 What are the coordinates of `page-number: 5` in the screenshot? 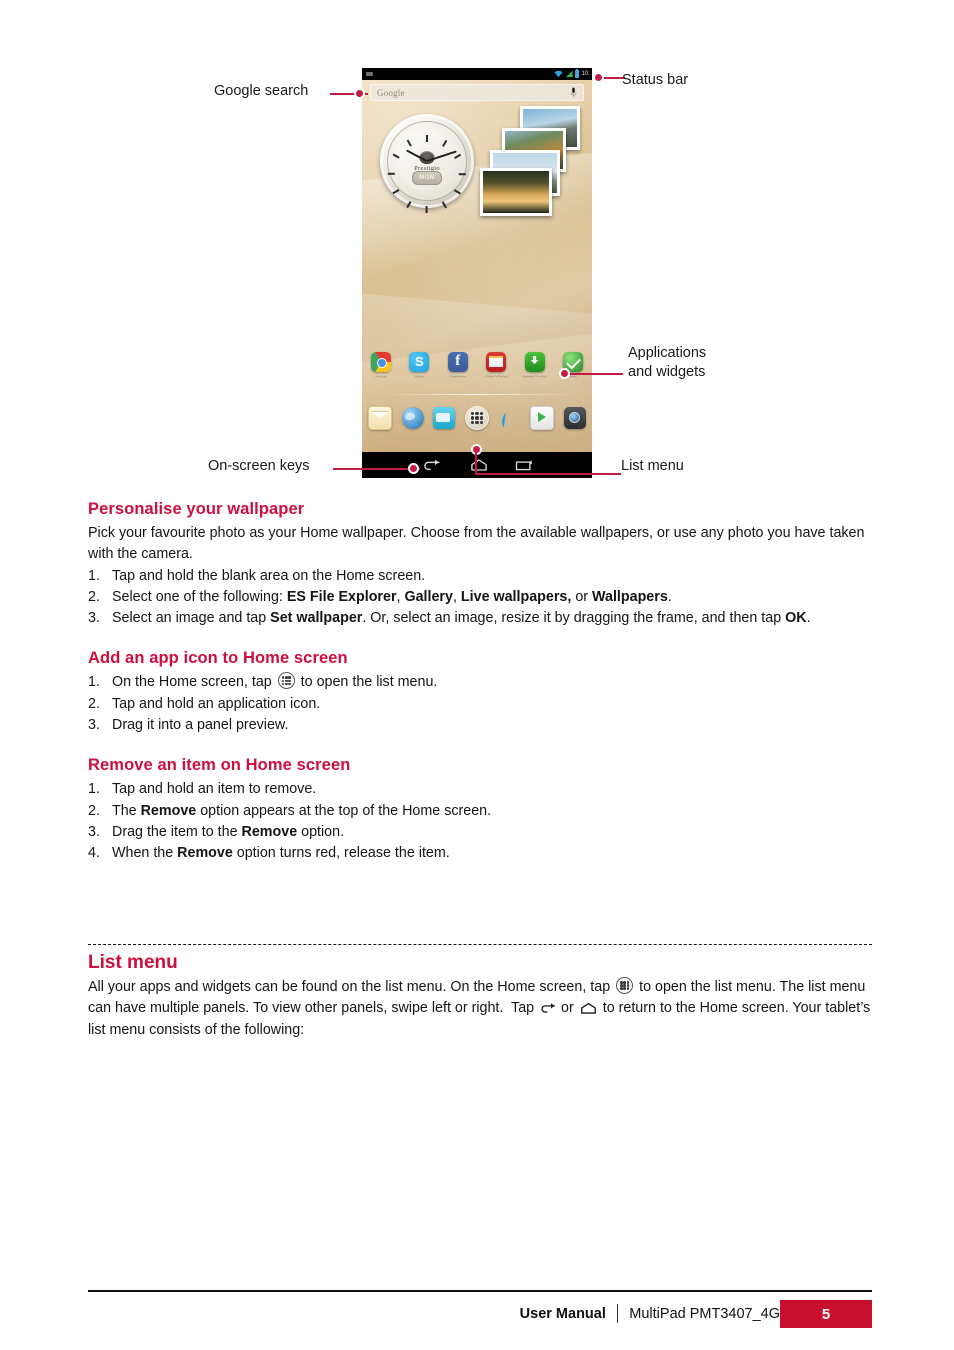 It's located at (826, 1314).